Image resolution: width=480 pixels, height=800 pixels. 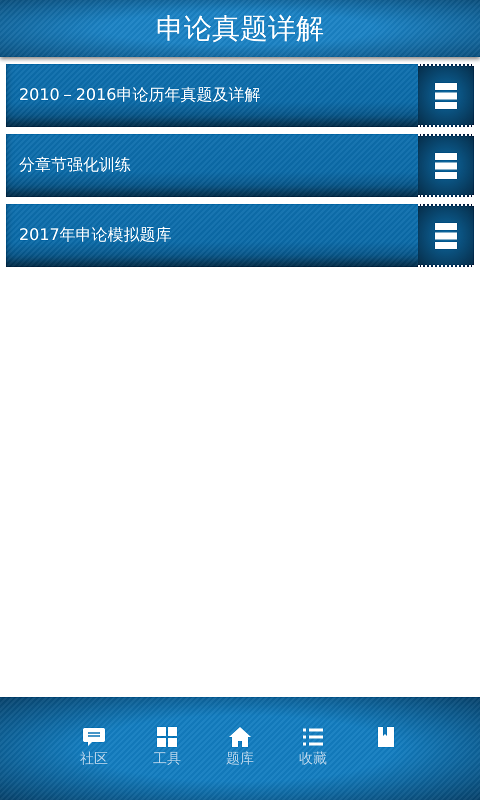 I want to click on list-icon, so click(x=313, y=737).